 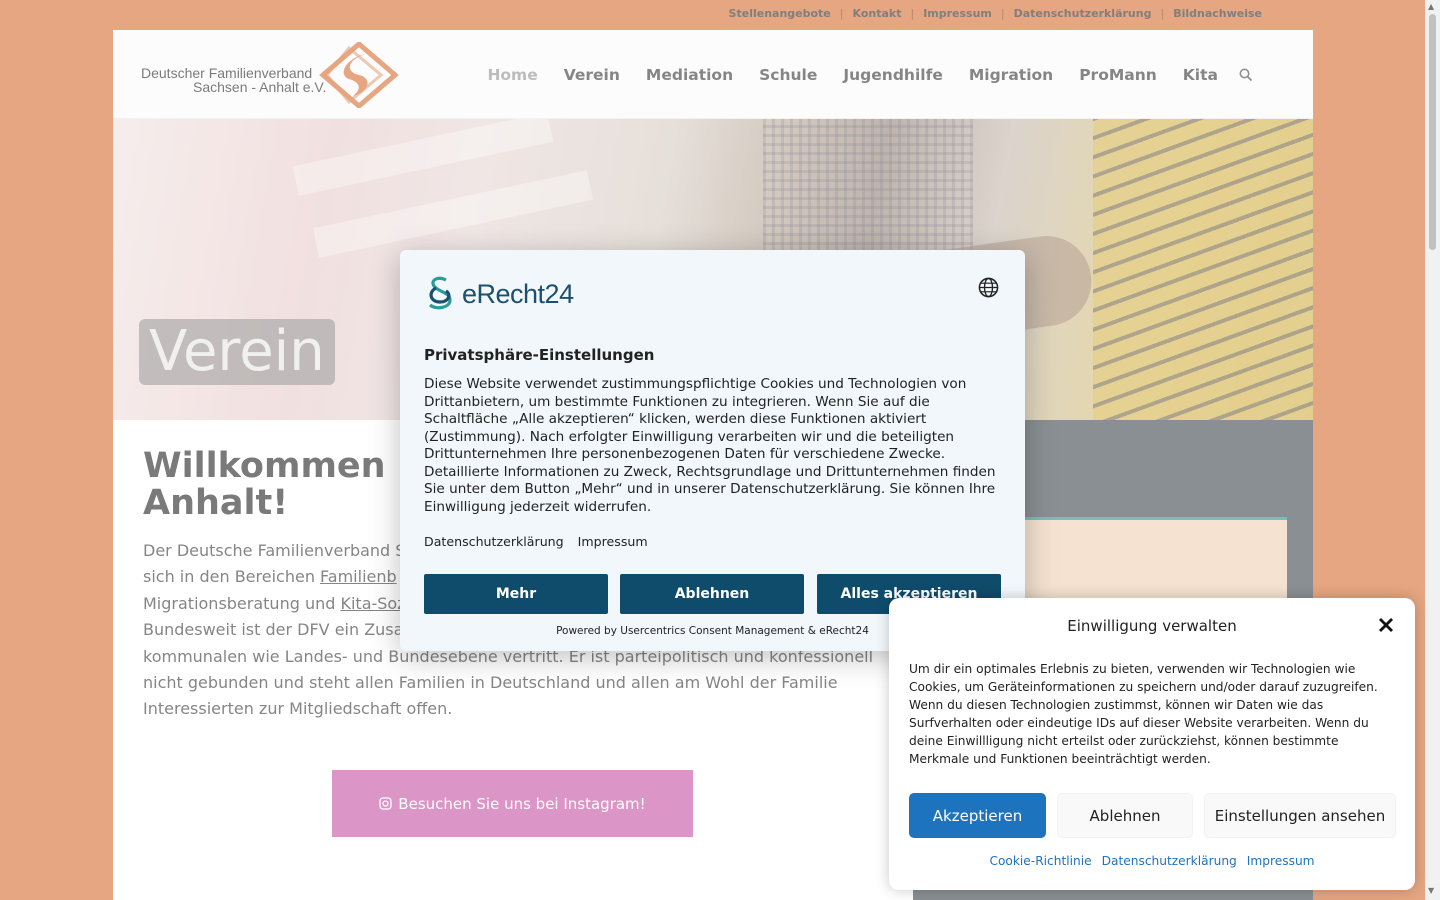 I want to click on imprint-link: Impressum, so click(x=1281, y=861).